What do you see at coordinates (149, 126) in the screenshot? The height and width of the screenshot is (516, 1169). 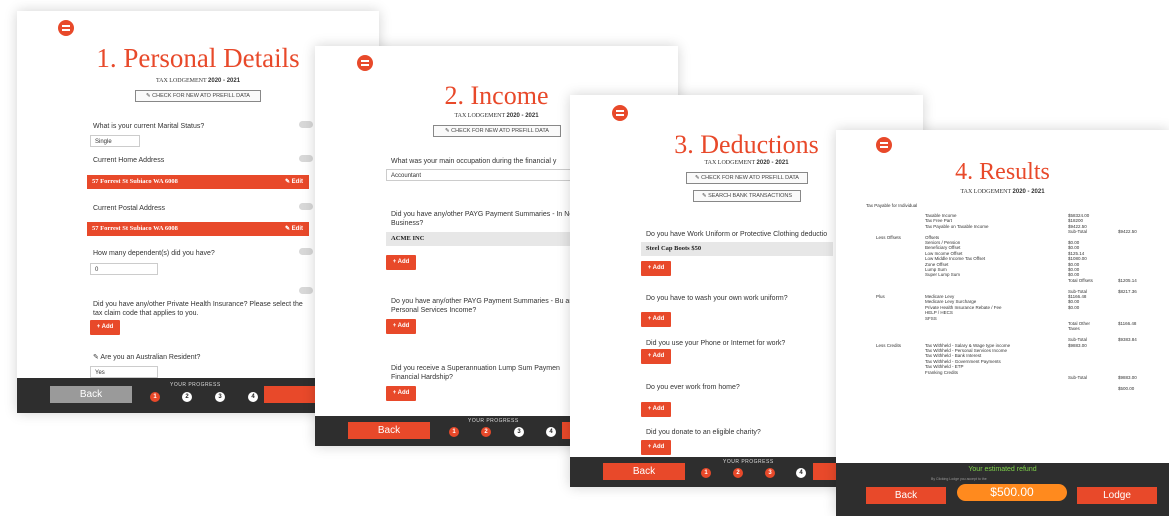 I see `marital-status-label: What is your current Marital Status?` at bounding box center [149, 126].